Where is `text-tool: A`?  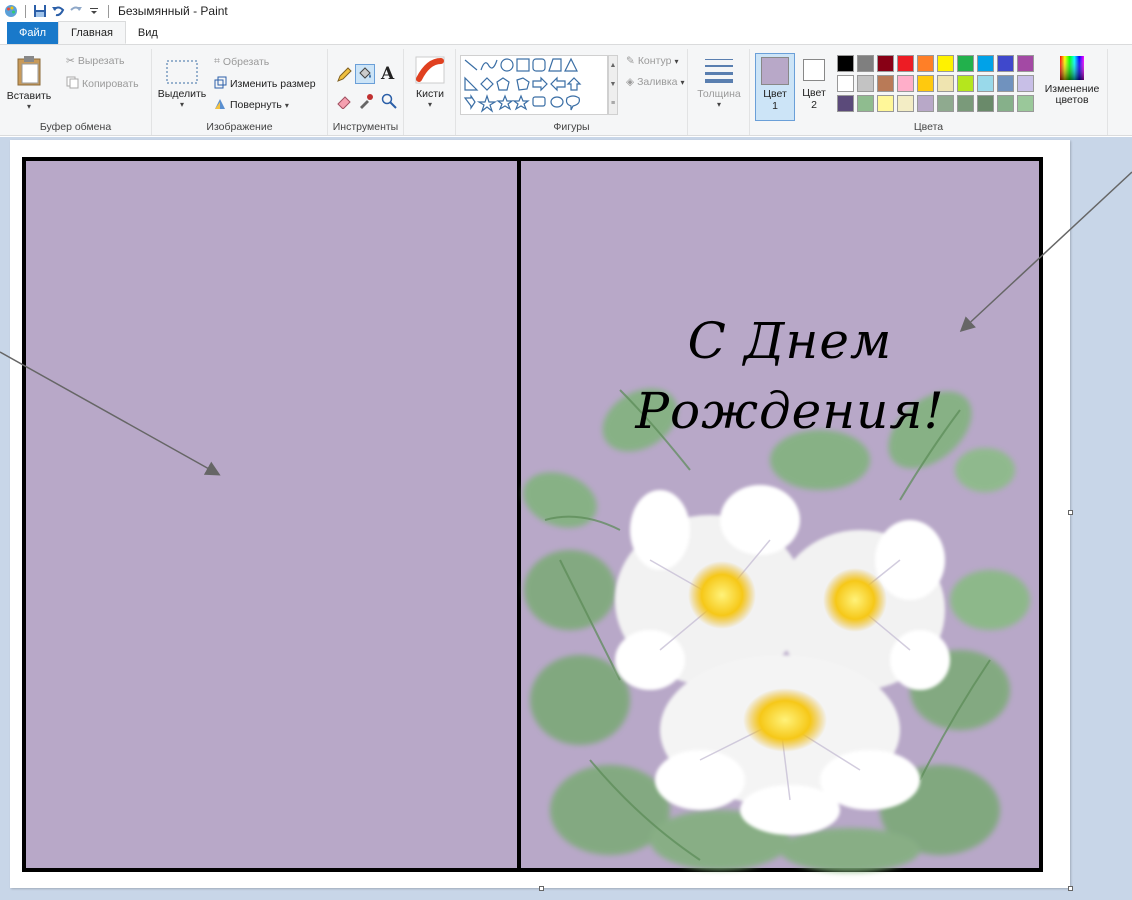
text-tool: A is located at coordinates (387, 74).